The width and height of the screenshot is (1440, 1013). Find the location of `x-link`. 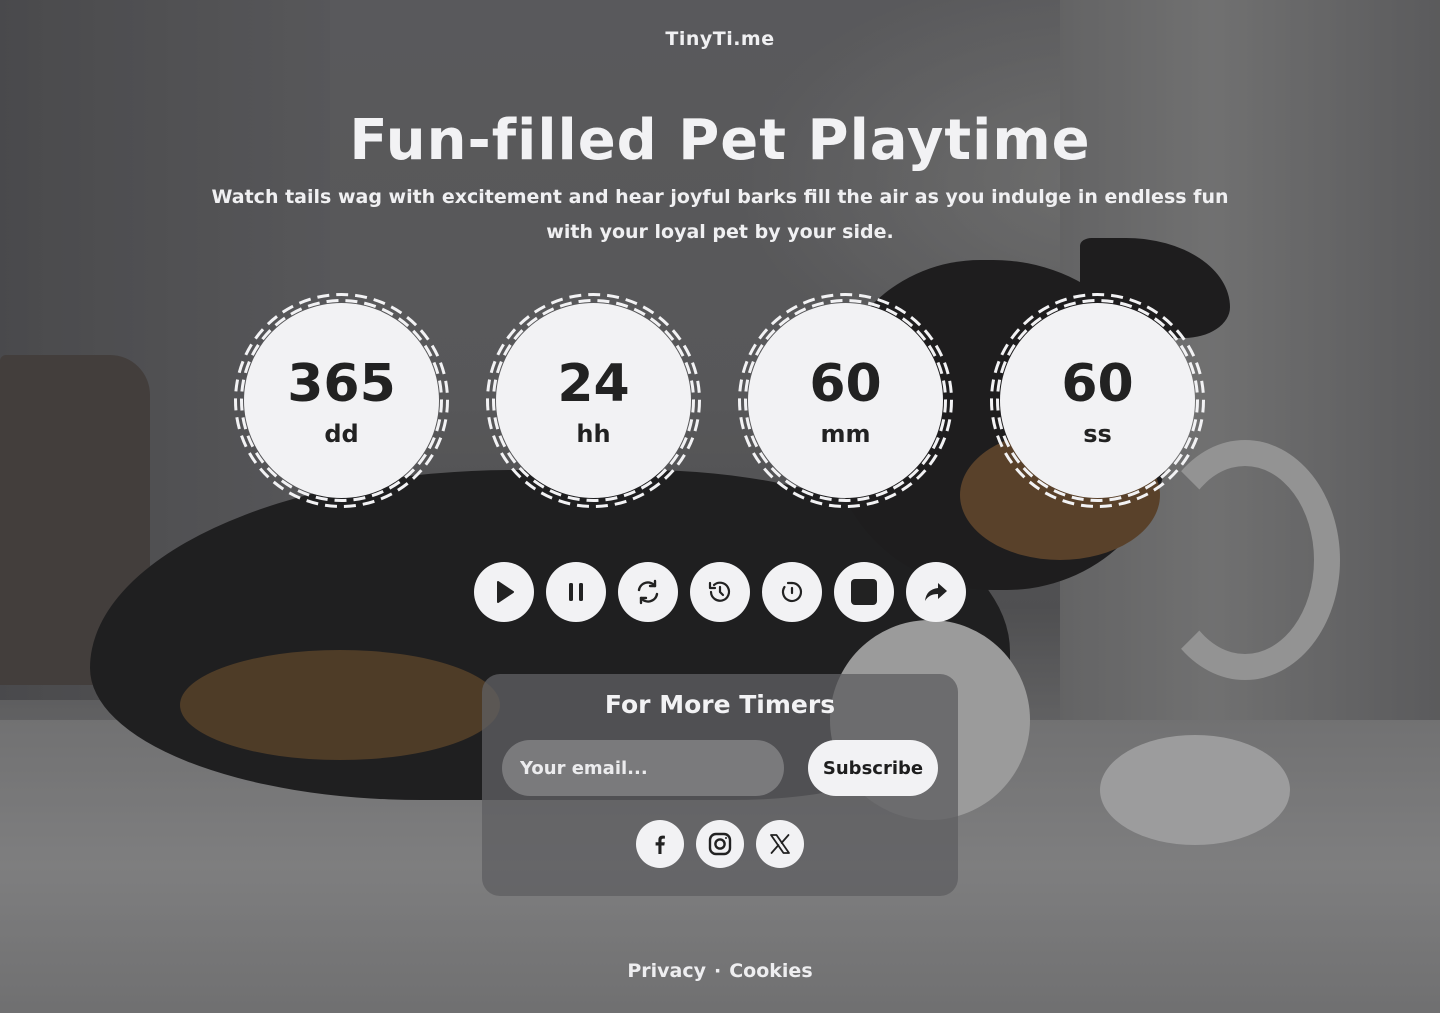

x-link is located at coordinates (780, 844).